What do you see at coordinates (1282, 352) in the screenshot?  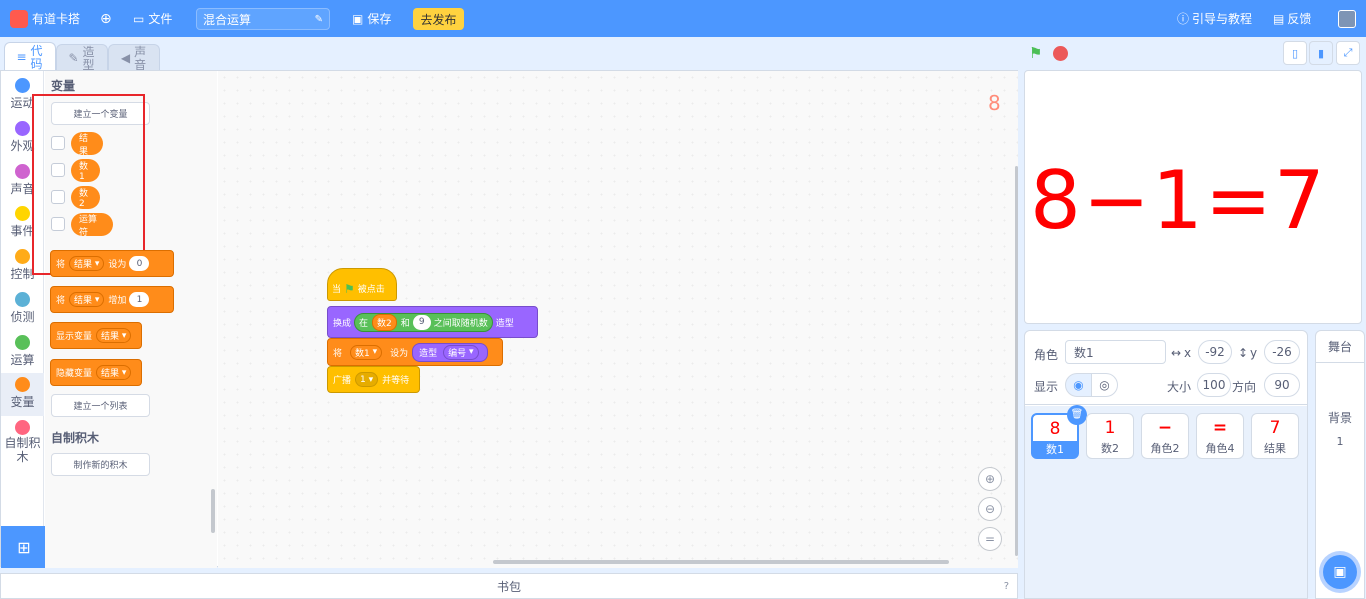 I see `y-input: -26` at bounding box center [1282, 352].